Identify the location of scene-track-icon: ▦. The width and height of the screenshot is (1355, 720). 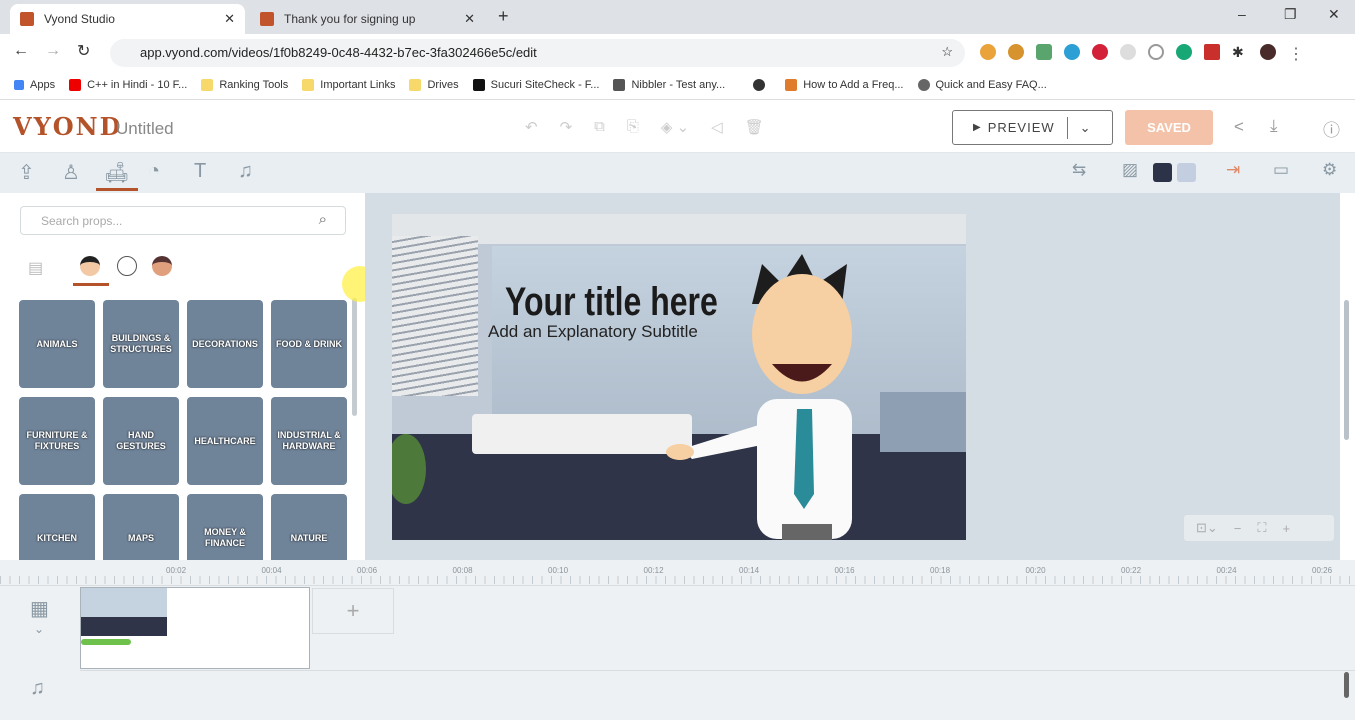
(39, 608).